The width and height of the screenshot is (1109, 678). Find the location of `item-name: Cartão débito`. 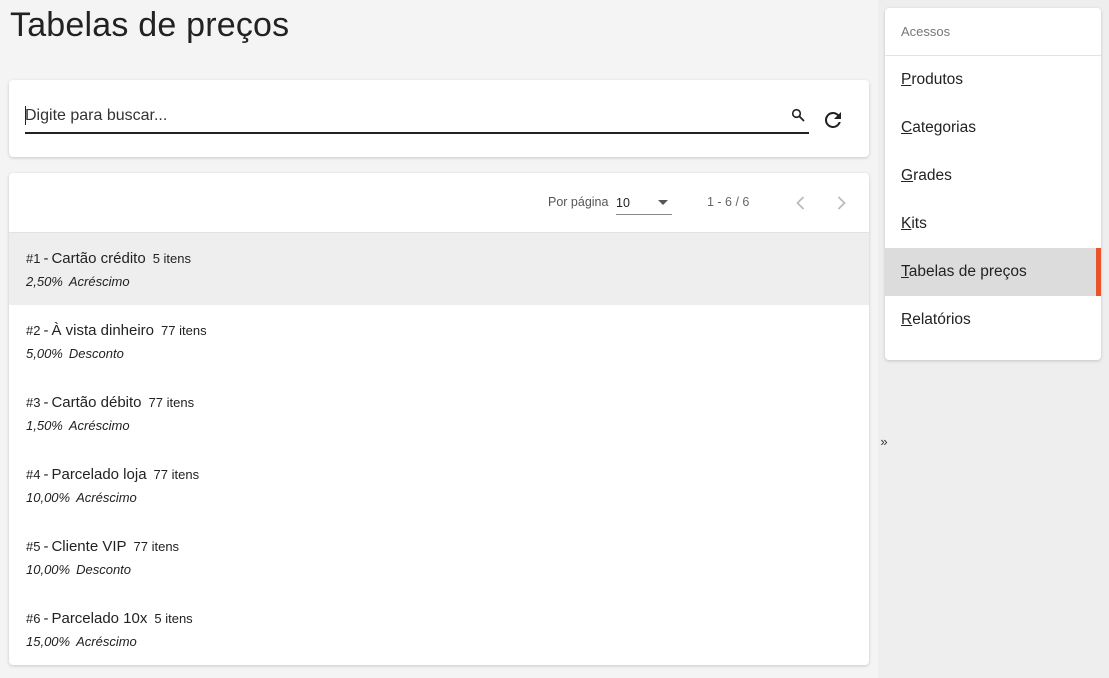

item-name: Cartão débito is located at coordinates (96, 402).